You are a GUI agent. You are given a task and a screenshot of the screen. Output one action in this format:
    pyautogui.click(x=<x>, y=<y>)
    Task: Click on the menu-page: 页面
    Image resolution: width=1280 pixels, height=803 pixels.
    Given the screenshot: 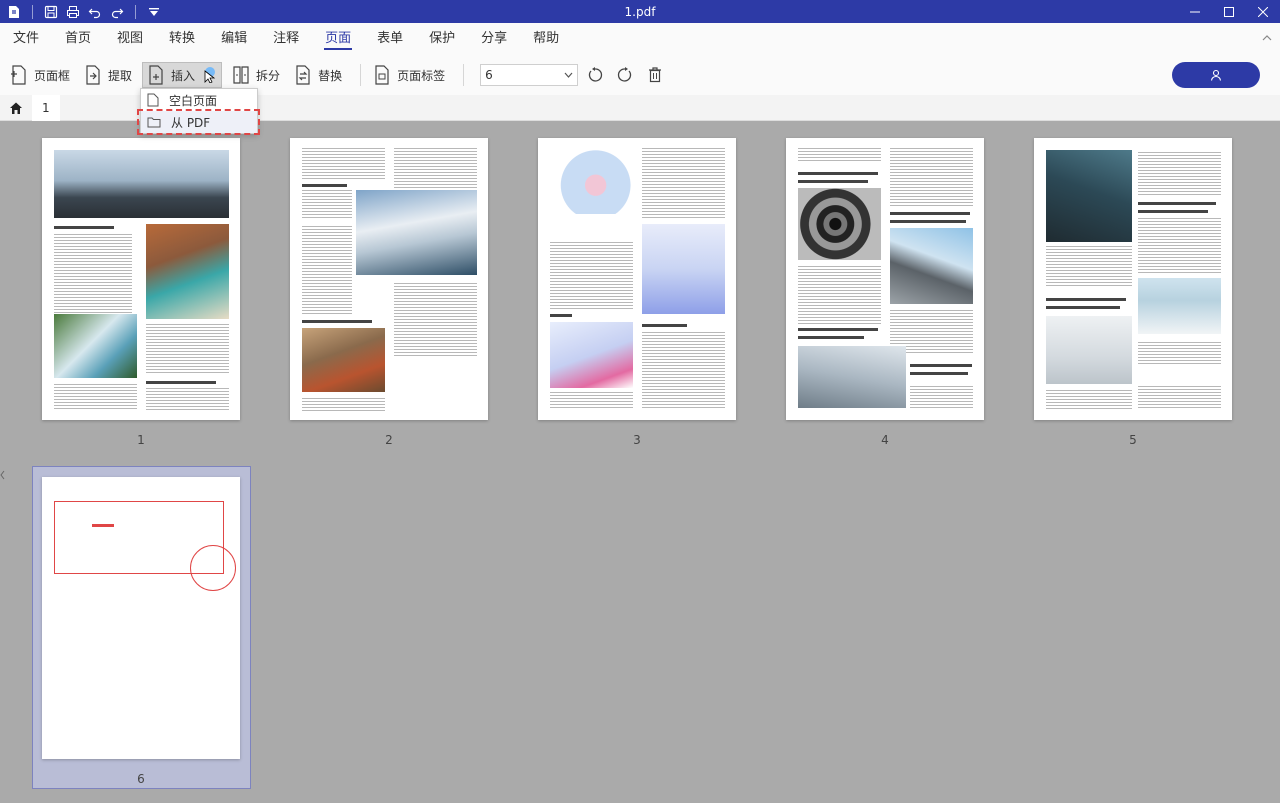 What is the action you would take?
    pyautogui.click(x=338, y=39)
    